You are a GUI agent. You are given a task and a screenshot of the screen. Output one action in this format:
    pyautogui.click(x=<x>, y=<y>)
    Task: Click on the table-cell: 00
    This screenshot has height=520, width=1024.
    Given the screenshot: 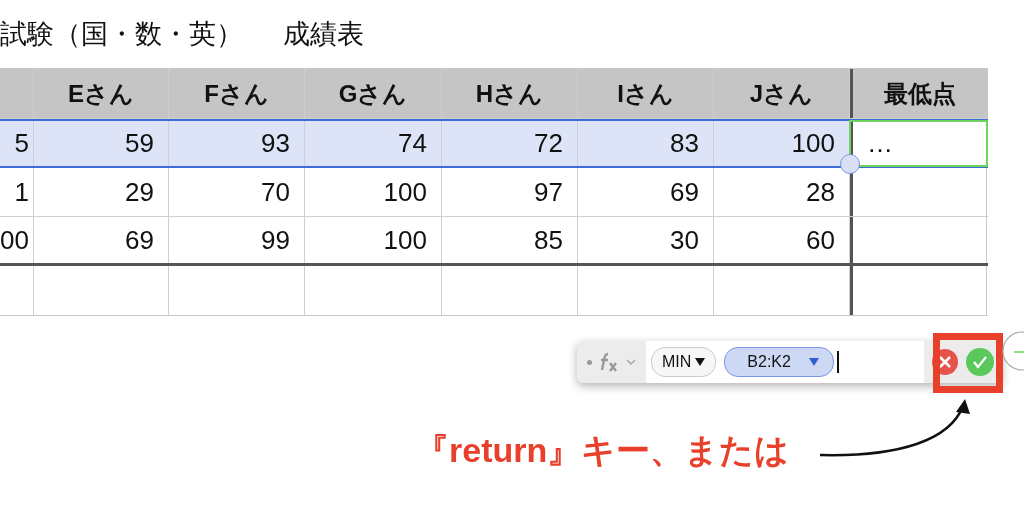 What is the action you would take?
    pyautogui.click(x=17, y=240)
    